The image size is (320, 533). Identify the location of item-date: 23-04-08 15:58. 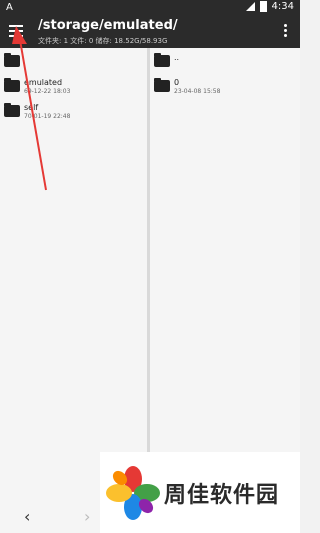
(197, 91).